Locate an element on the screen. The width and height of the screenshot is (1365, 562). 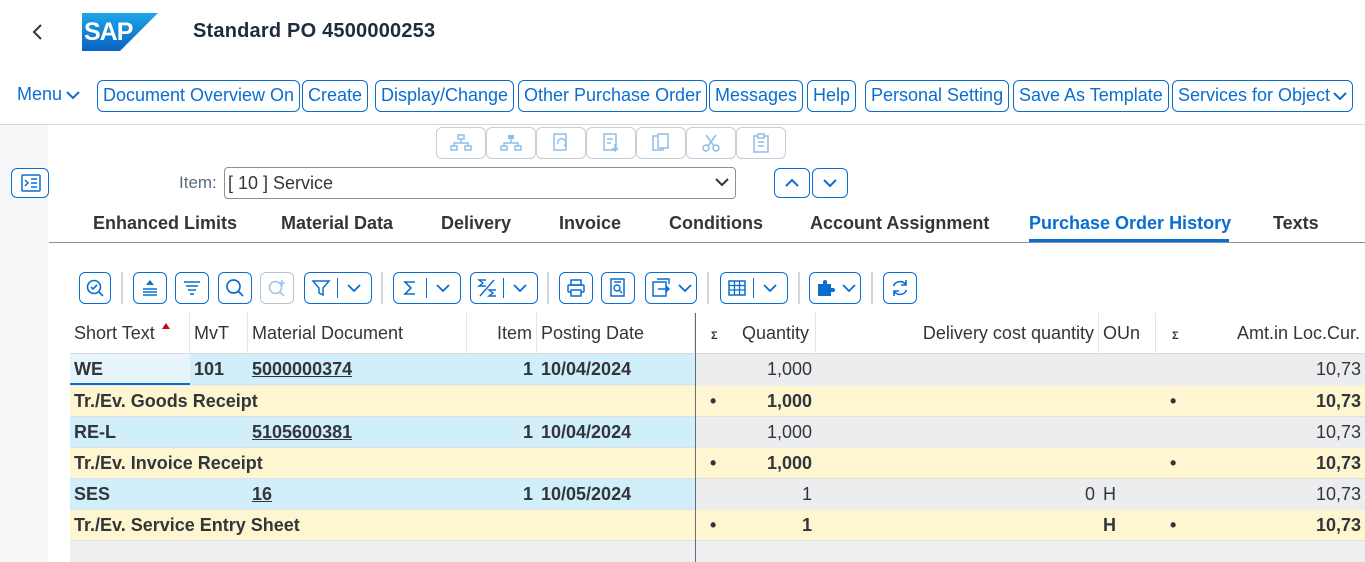
sort-descending-button is located at coordinates (192, 288).